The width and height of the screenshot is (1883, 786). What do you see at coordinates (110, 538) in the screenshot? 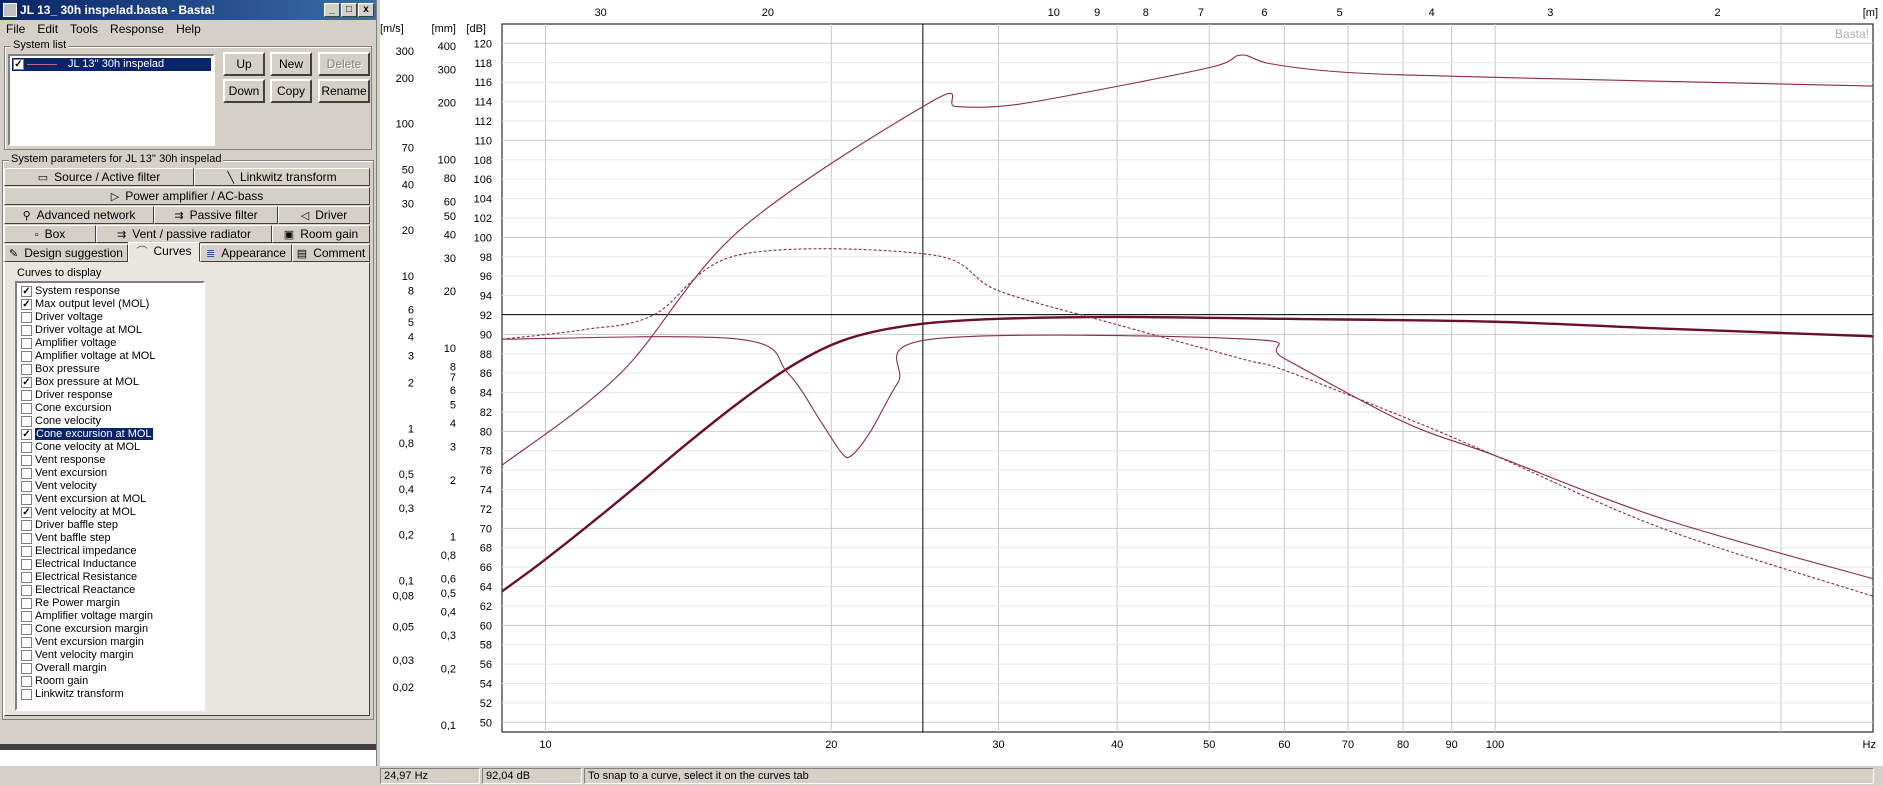
I see `curve-item: Vent baffle step` at bounding box center [110, 538].